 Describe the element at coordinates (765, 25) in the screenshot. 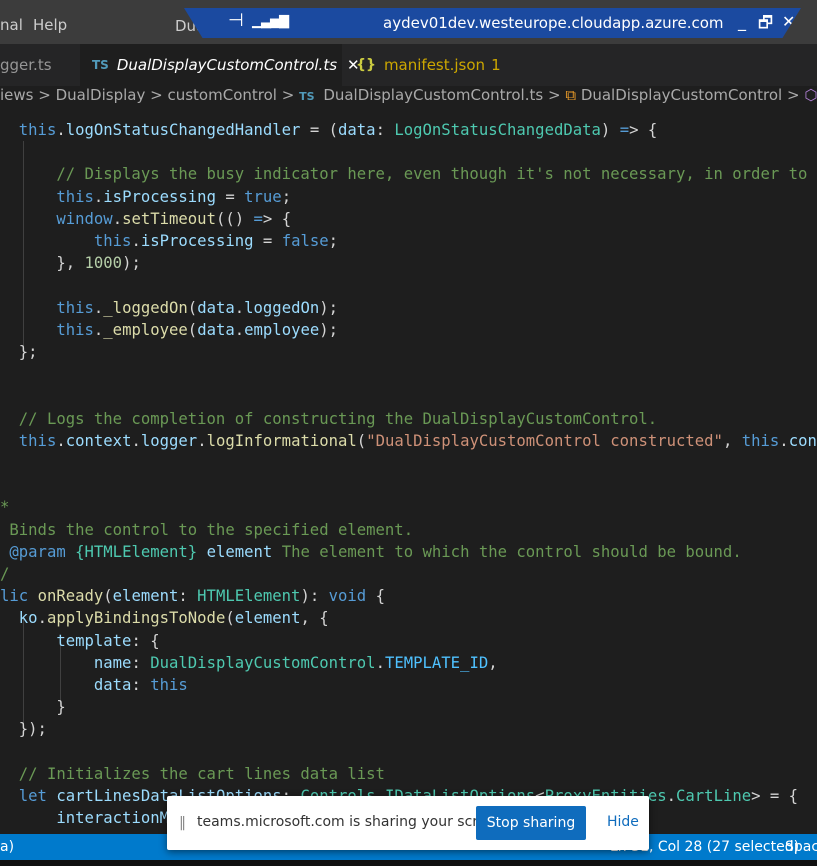

I see `restore-button: 🗗` at that location.